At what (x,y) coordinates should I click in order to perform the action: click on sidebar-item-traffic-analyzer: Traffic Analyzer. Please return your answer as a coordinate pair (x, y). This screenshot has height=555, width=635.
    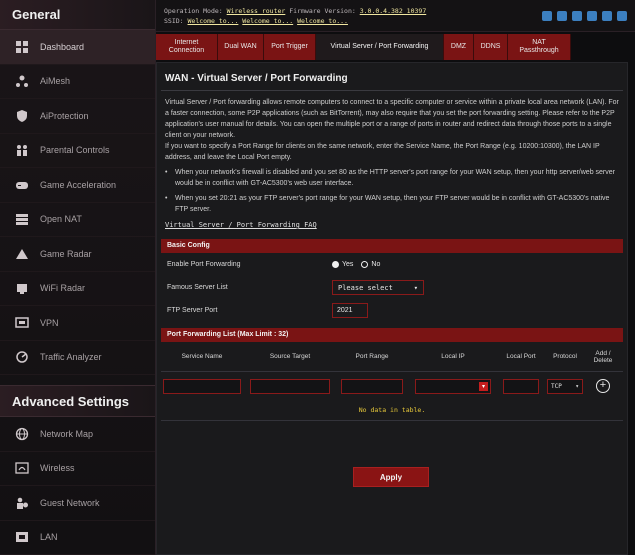
    Looking at the image, I should click on (77, 358).